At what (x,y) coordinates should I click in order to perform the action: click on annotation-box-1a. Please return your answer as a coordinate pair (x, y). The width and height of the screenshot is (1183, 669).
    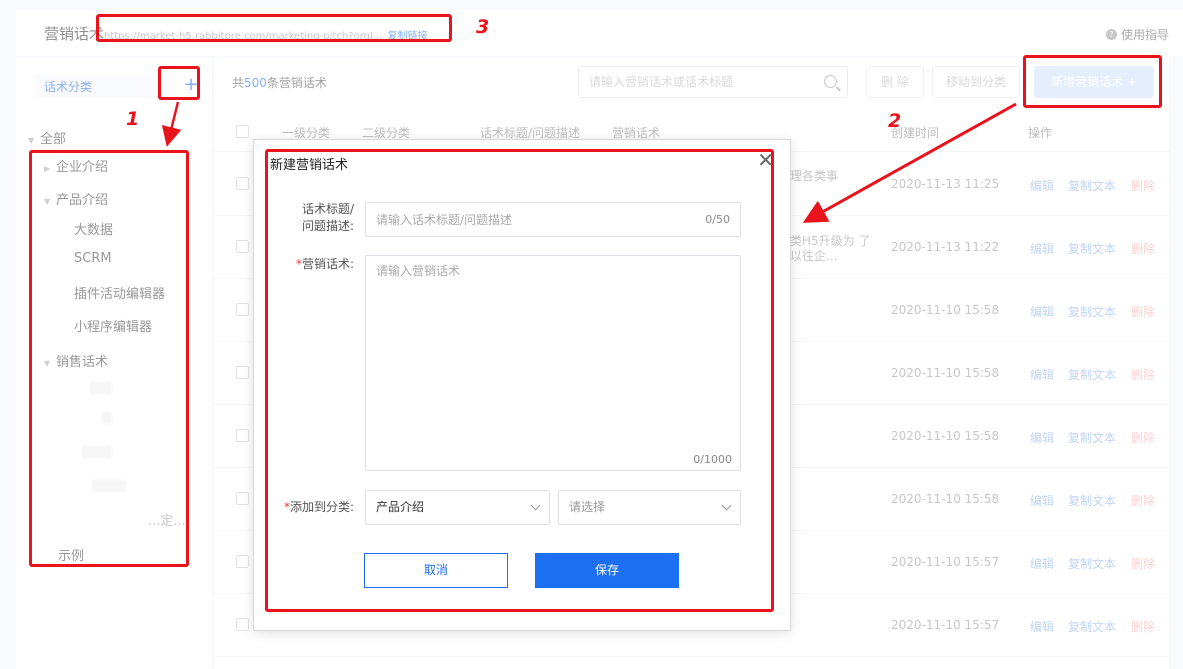
    Looking at the image, I should click on (179, 83).